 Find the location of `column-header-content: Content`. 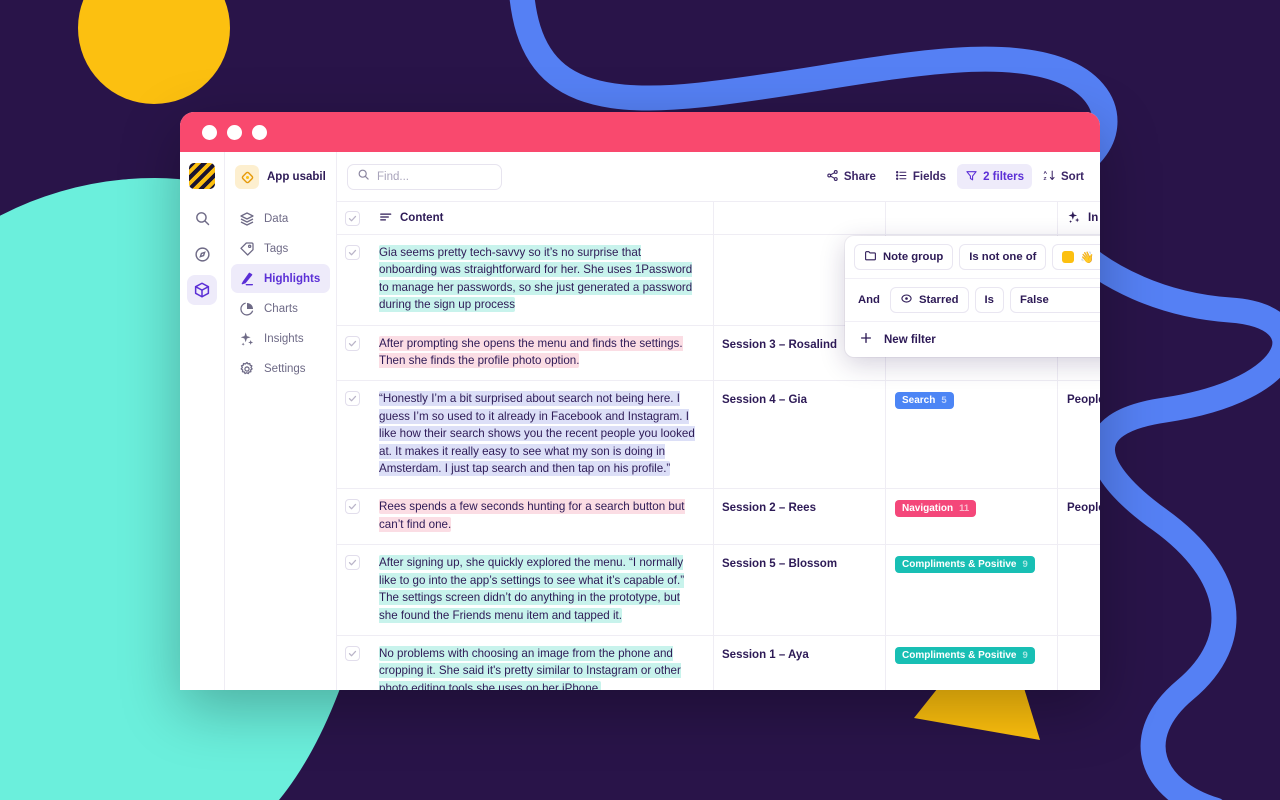

column-header-content: Content is located at coordinates (540, 218).